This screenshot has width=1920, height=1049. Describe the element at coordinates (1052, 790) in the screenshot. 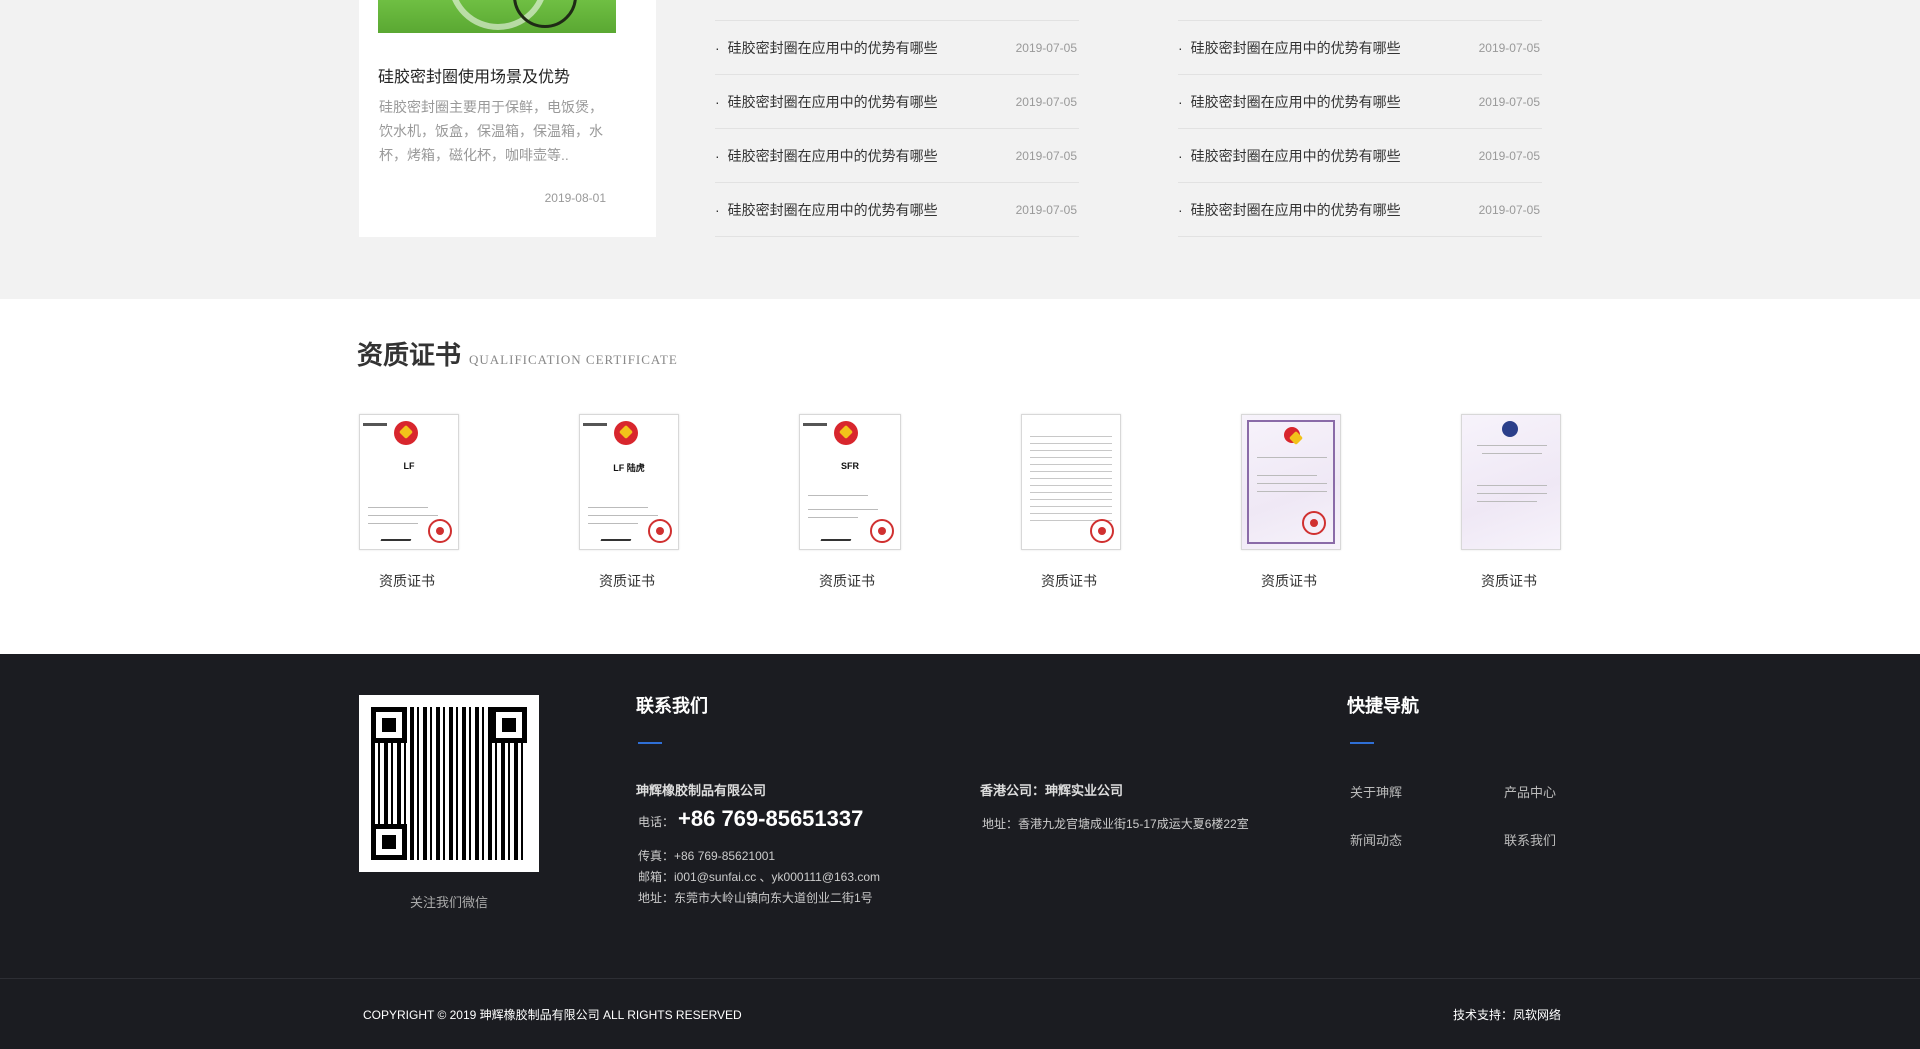

I see `hk-company-name: 香港公司：珅辉实业公司` at that location.